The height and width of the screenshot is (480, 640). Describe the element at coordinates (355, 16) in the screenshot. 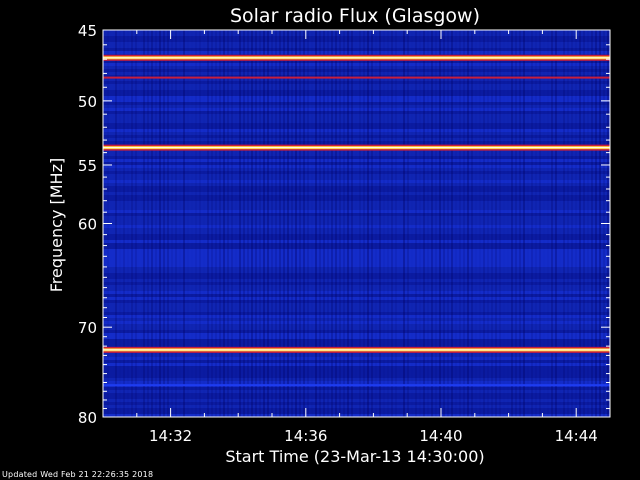

I see `chart-title: Solar radio Flux (Glasgow)` at that location.